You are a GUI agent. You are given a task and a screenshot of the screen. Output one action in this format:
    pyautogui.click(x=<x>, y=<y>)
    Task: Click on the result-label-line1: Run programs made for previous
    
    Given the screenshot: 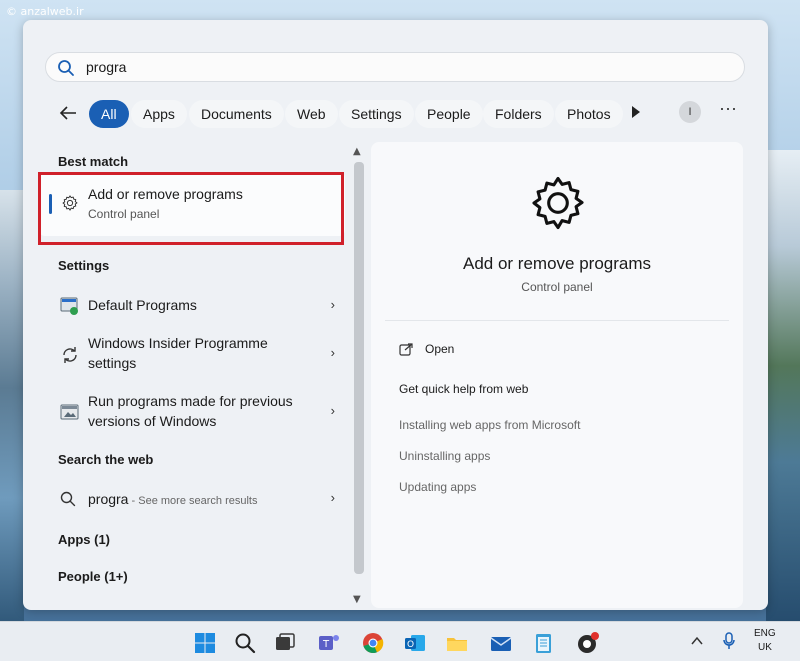 What is the action you would take?
    pyautogui.click(x=190, y=401)
    